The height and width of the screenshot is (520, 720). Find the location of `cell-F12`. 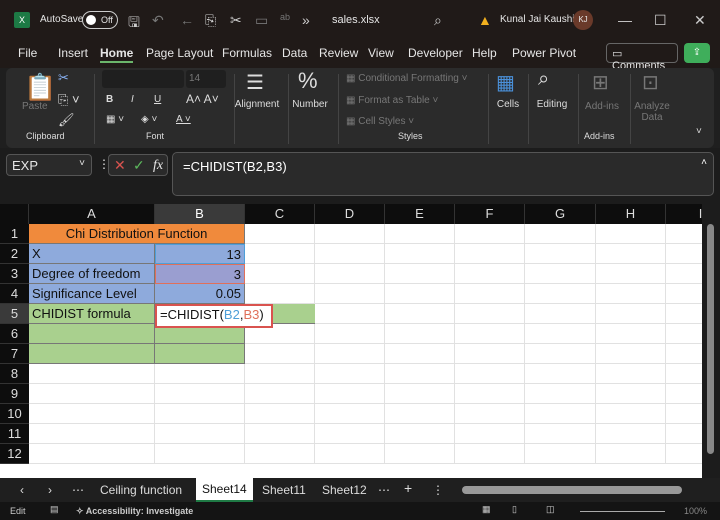

cell-F12 is located at coordinates (490, 454).